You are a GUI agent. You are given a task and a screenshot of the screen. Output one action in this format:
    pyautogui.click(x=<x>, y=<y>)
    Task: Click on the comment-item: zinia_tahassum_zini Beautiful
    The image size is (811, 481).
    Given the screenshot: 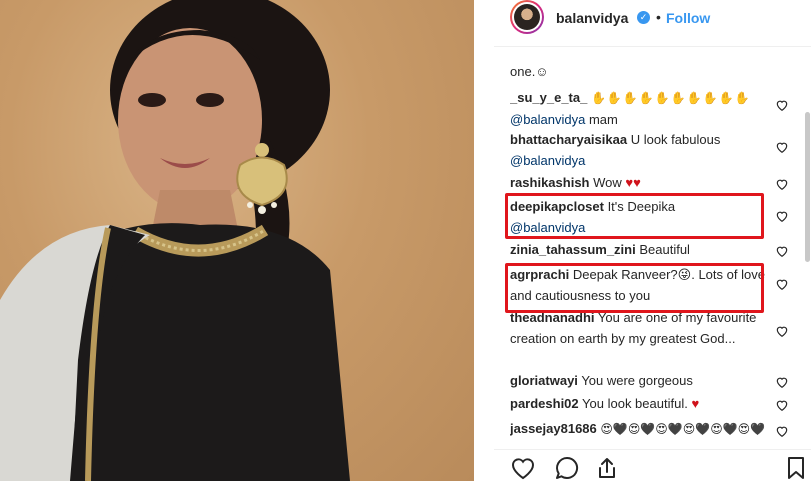 What is the action you would take?
    pyautogui.click(x=639, y=249)
    